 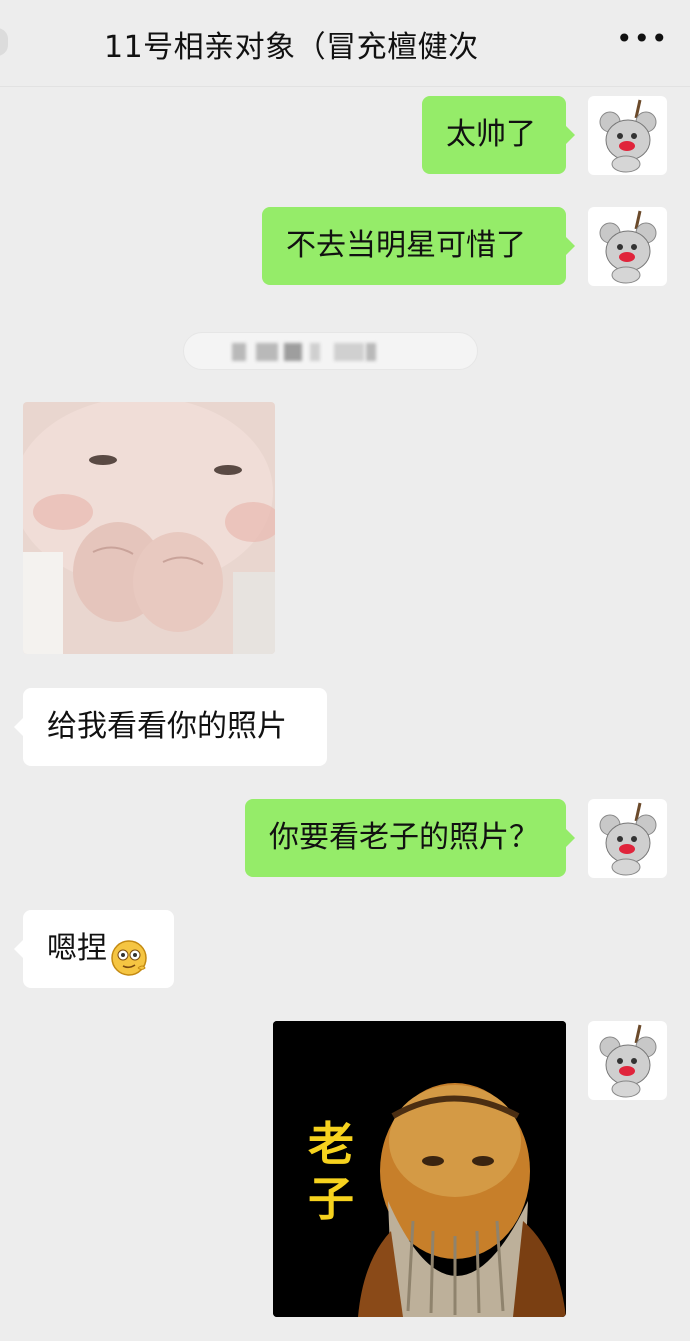 I want to click on back-button-icon, so click(x=4, y=42).